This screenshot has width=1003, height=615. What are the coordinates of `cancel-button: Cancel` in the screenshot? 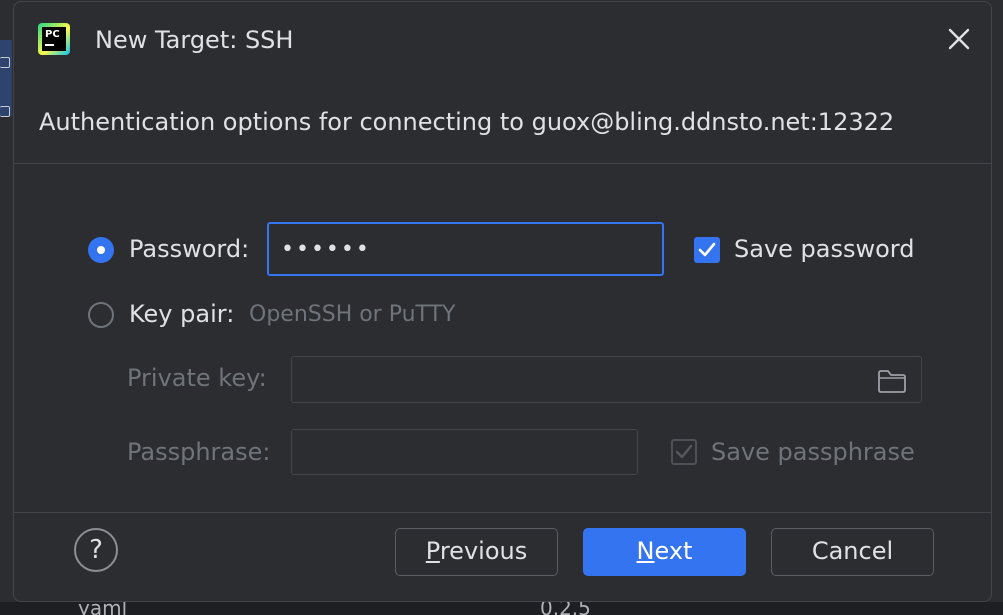 It's located at (852, 552).